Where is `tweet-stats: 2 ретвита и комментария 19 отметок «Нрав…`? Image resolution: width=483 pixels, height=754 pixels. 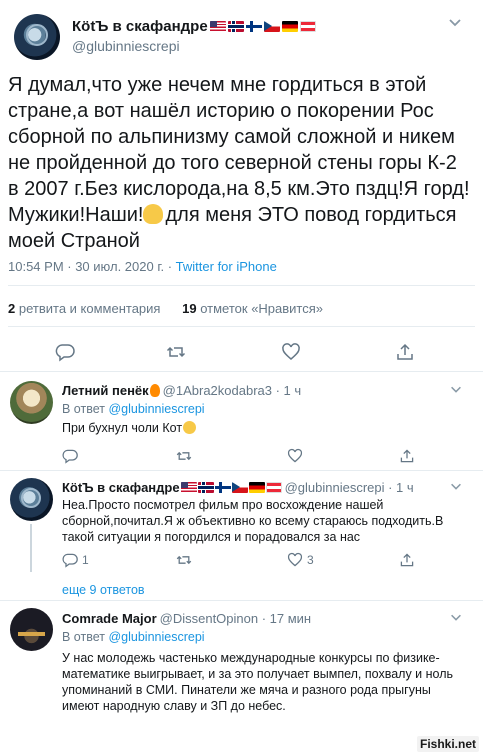
tweet-stats: 2 ретвита и комментария 19 отметок «Нрав… is located at coordinates (165, 308).